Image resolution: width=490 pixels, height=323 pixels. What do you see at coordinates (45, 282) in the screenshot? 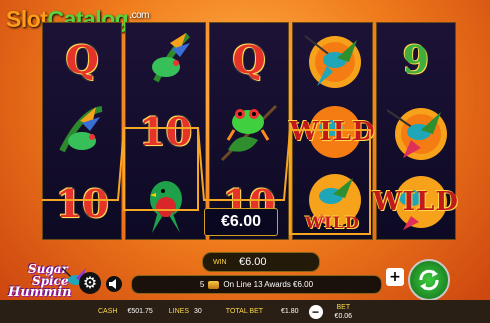
I see `game-logo: Sugar Spice Hummin` at bounding box center [45, 282].